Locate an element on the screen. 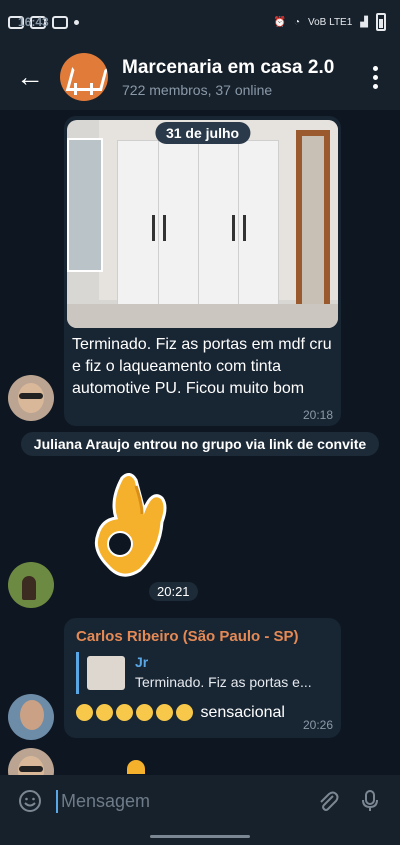  author-name: Carlos Ribeiro (São Paulo - SP) is located at coordinates (187, 636).